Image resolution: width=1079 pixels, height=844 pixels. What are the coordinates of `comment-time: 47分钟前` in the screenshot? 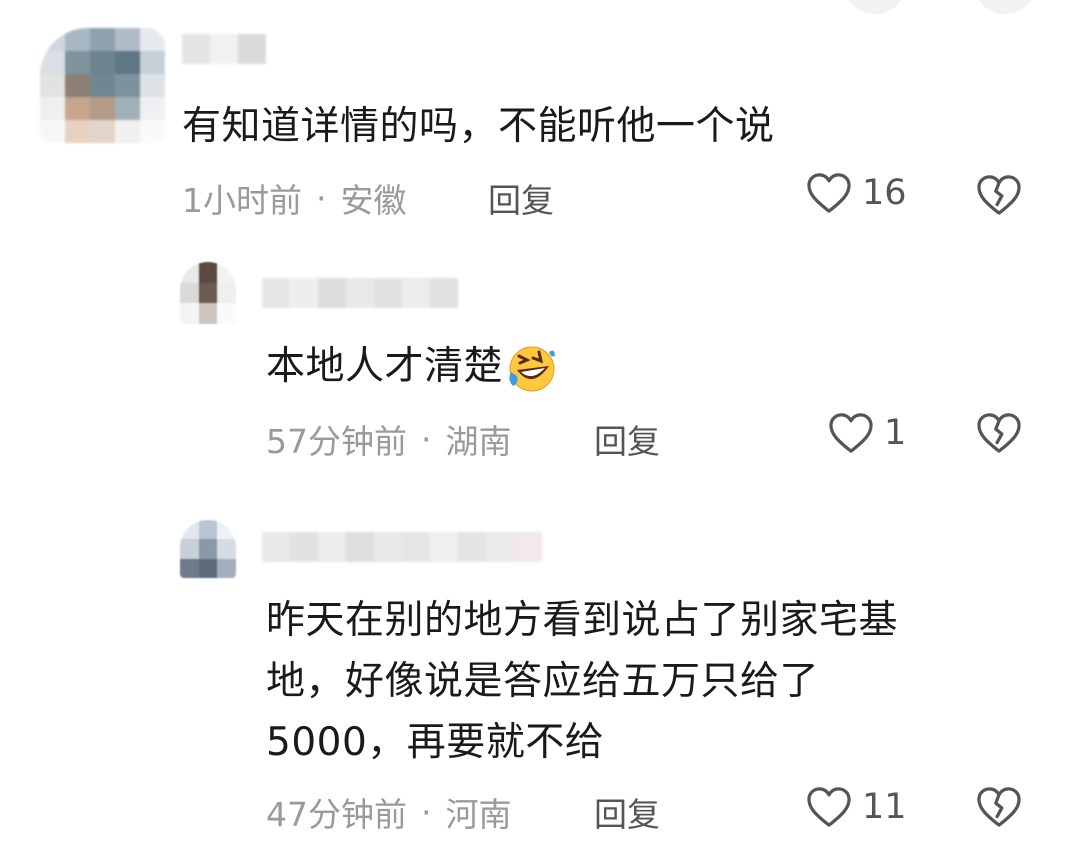 It's located at (336, 814).